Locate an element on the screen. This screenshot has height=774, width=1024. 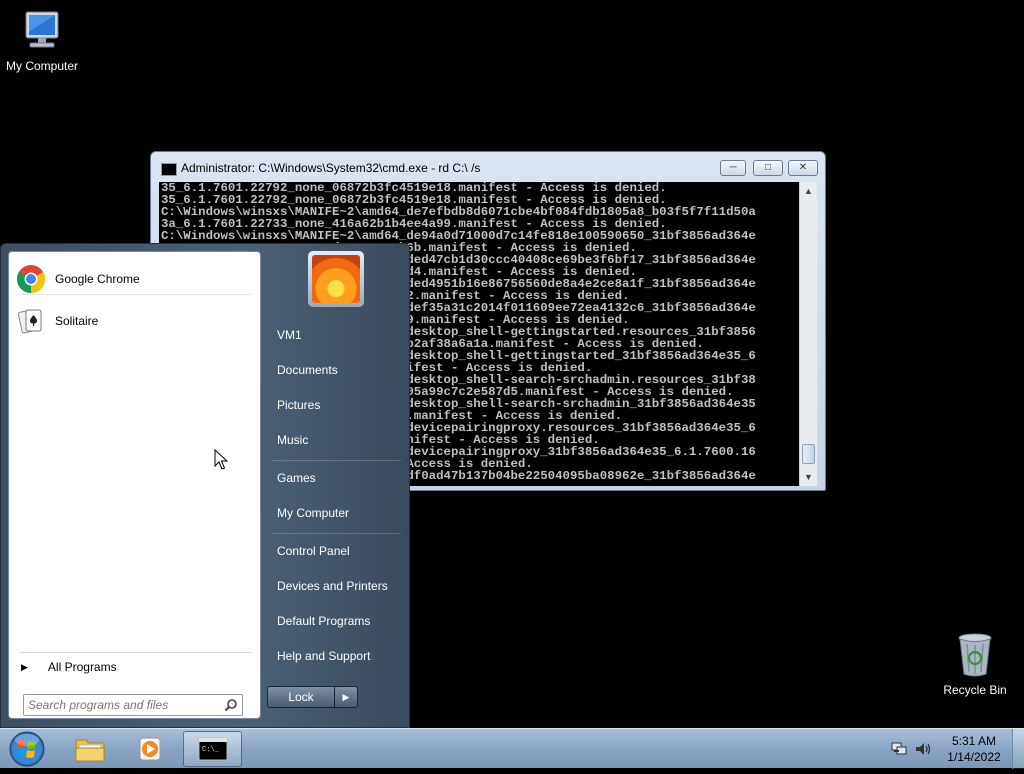
start-item-label: Devices and Printers is located at coordinates (332, 586).